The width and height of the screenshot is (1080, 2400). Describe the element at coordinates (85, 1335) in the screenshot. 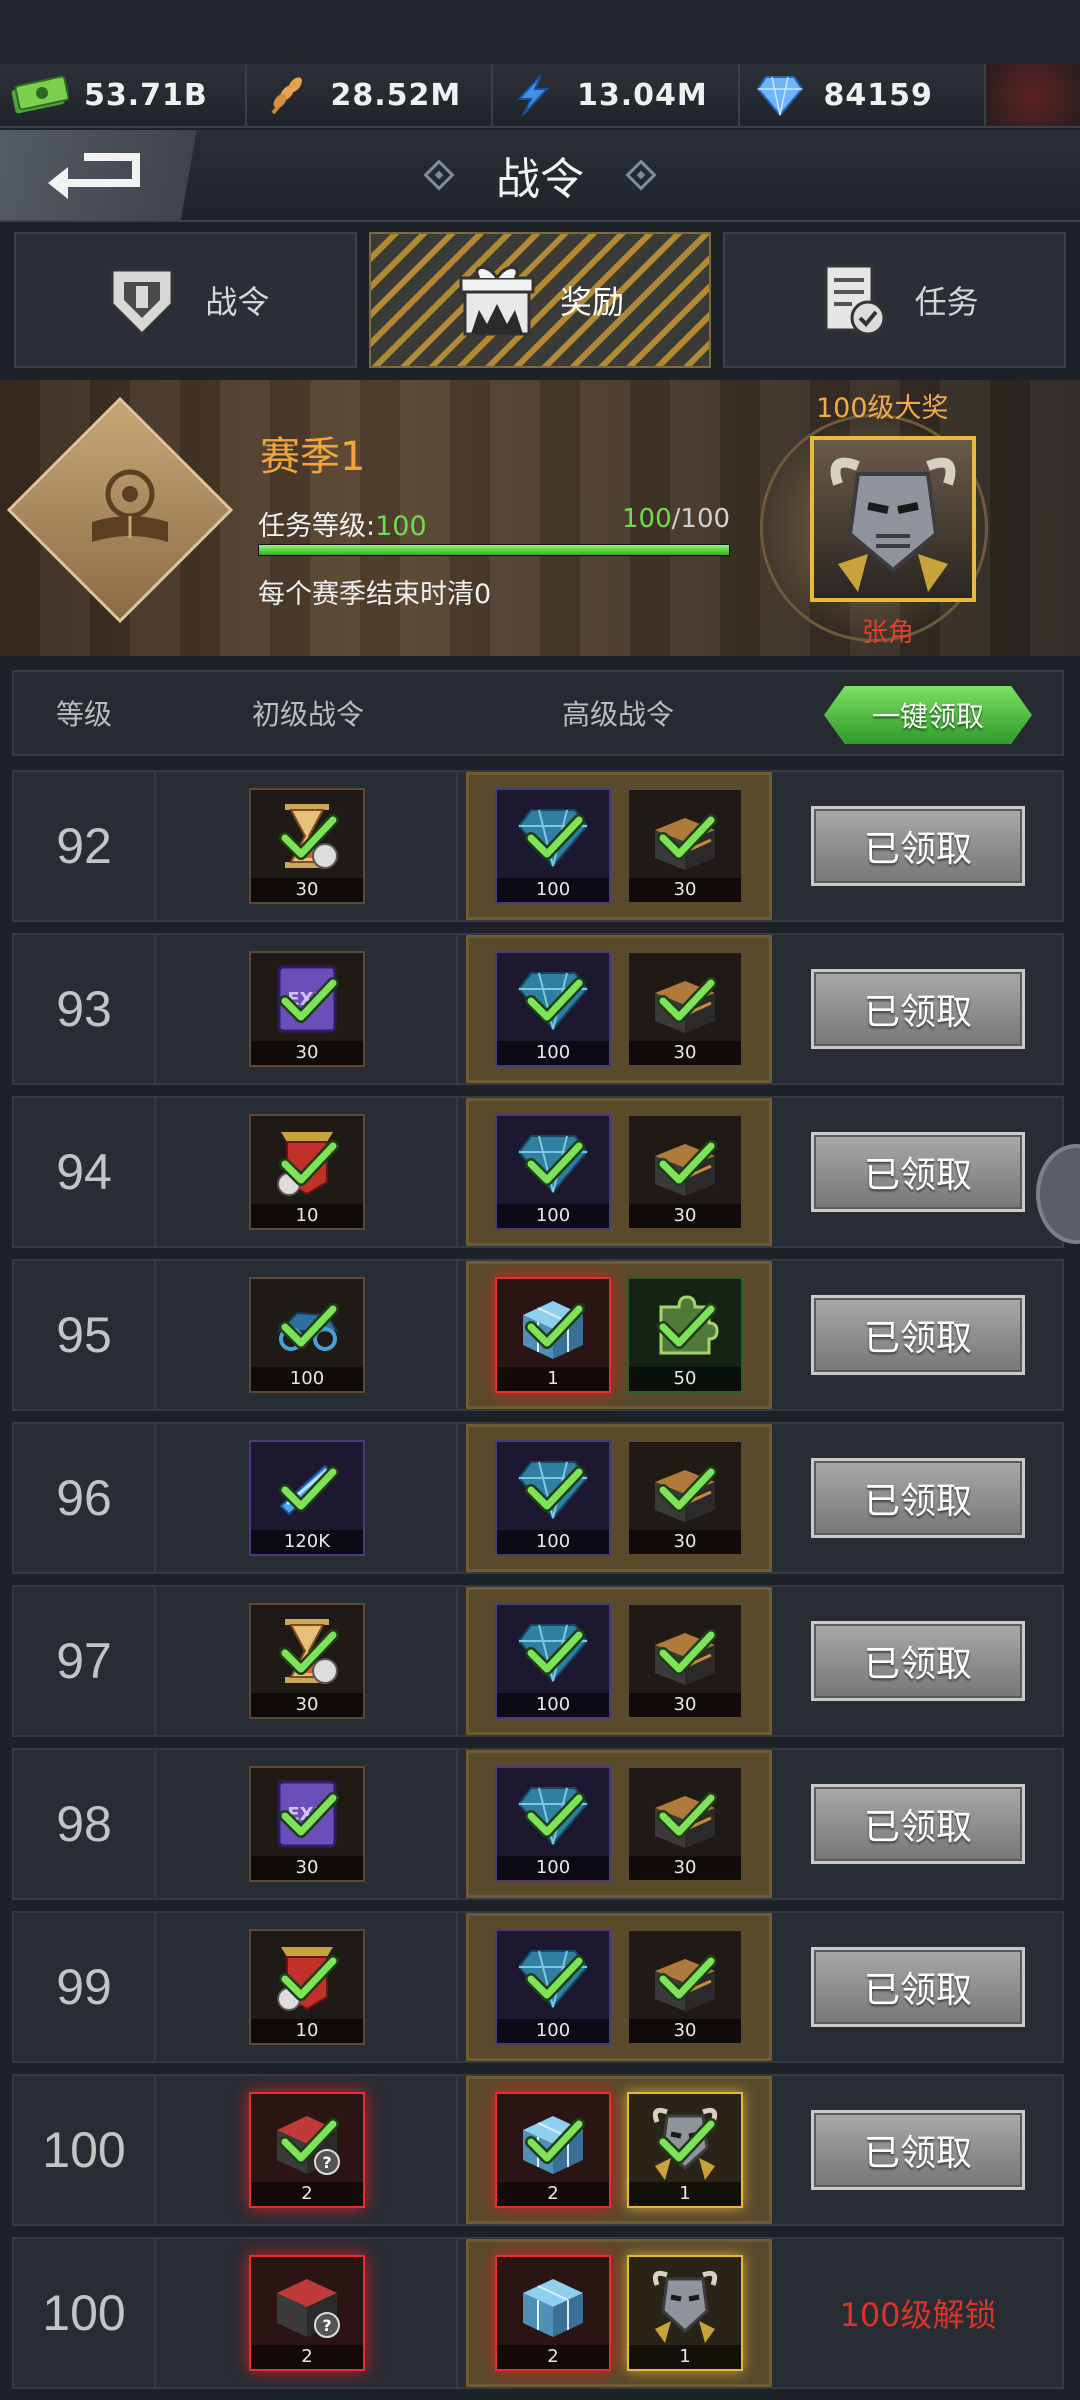

I see `row-level: 95` at that location.